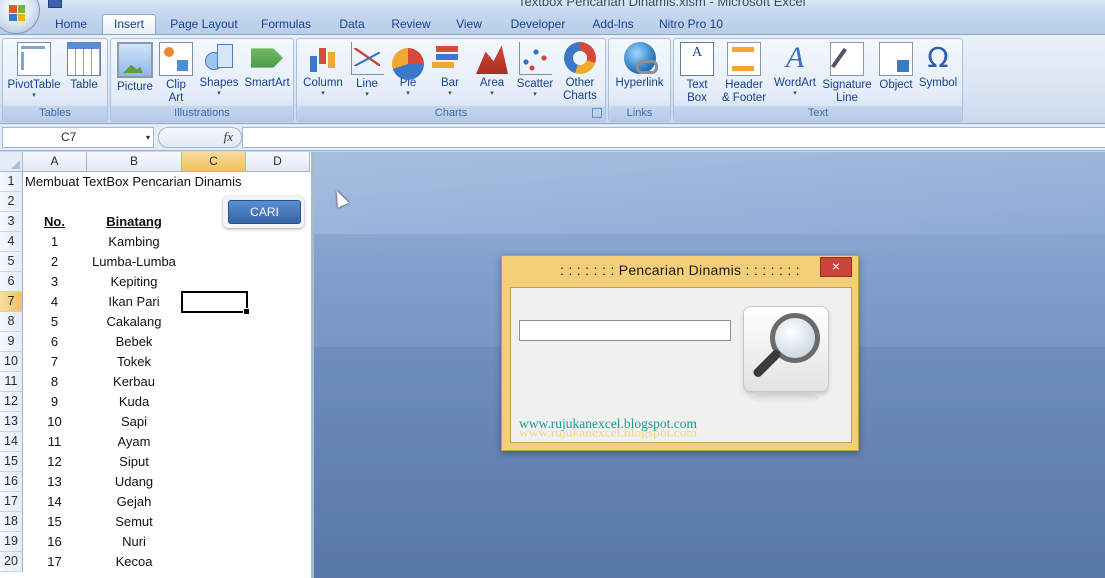 This screenshot has width=1105, height=578. Describe the element at coordinates (134, 222) in the screenshot. I see `header-binatang-cell: Binatang` at that location.